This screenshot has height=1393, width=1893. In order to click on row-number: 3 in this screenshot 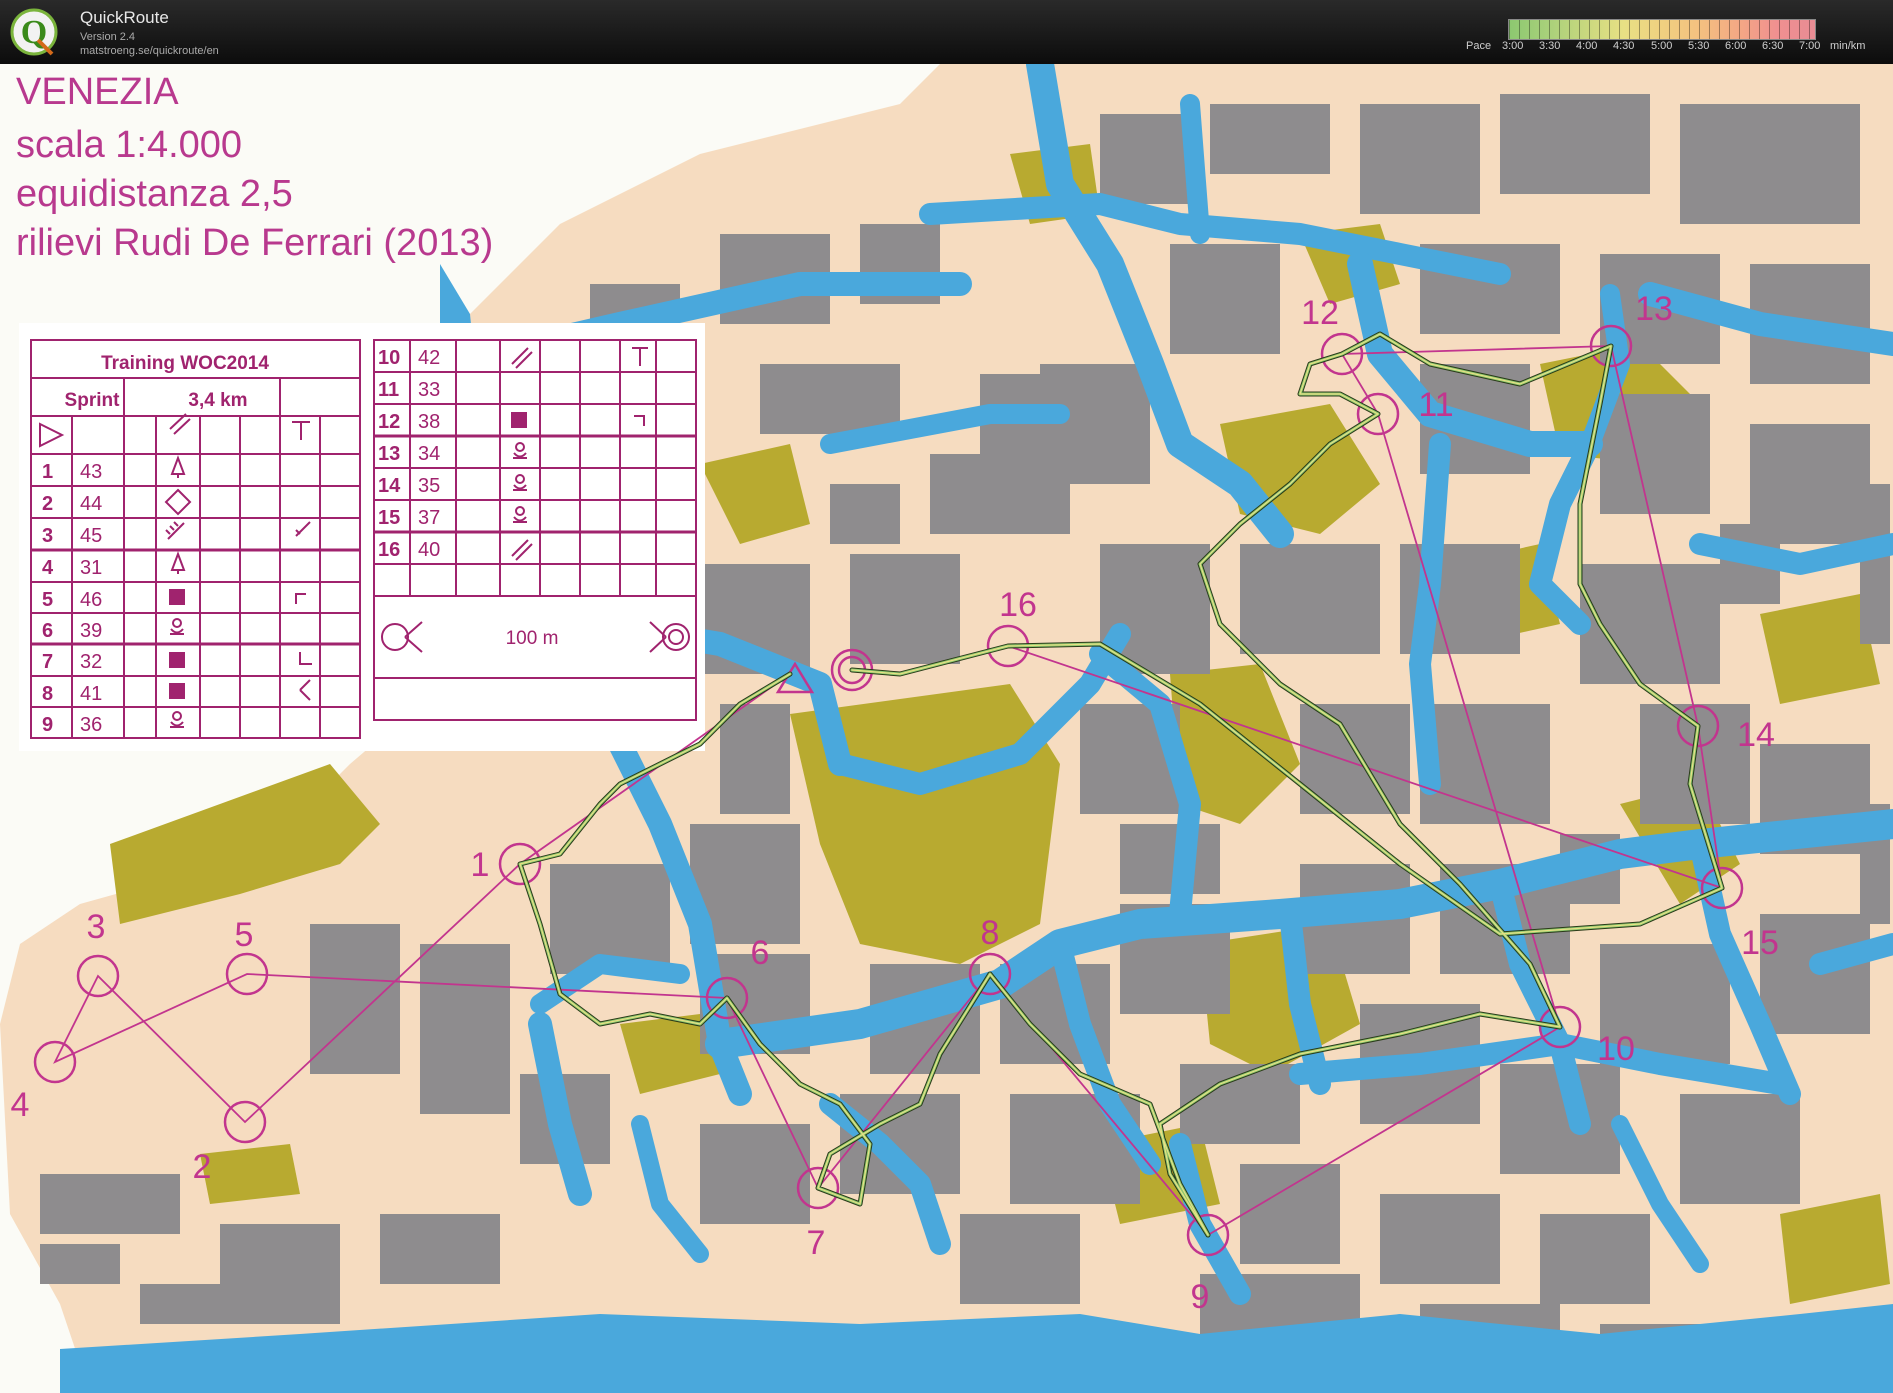, I will do `click(47, 536)`.